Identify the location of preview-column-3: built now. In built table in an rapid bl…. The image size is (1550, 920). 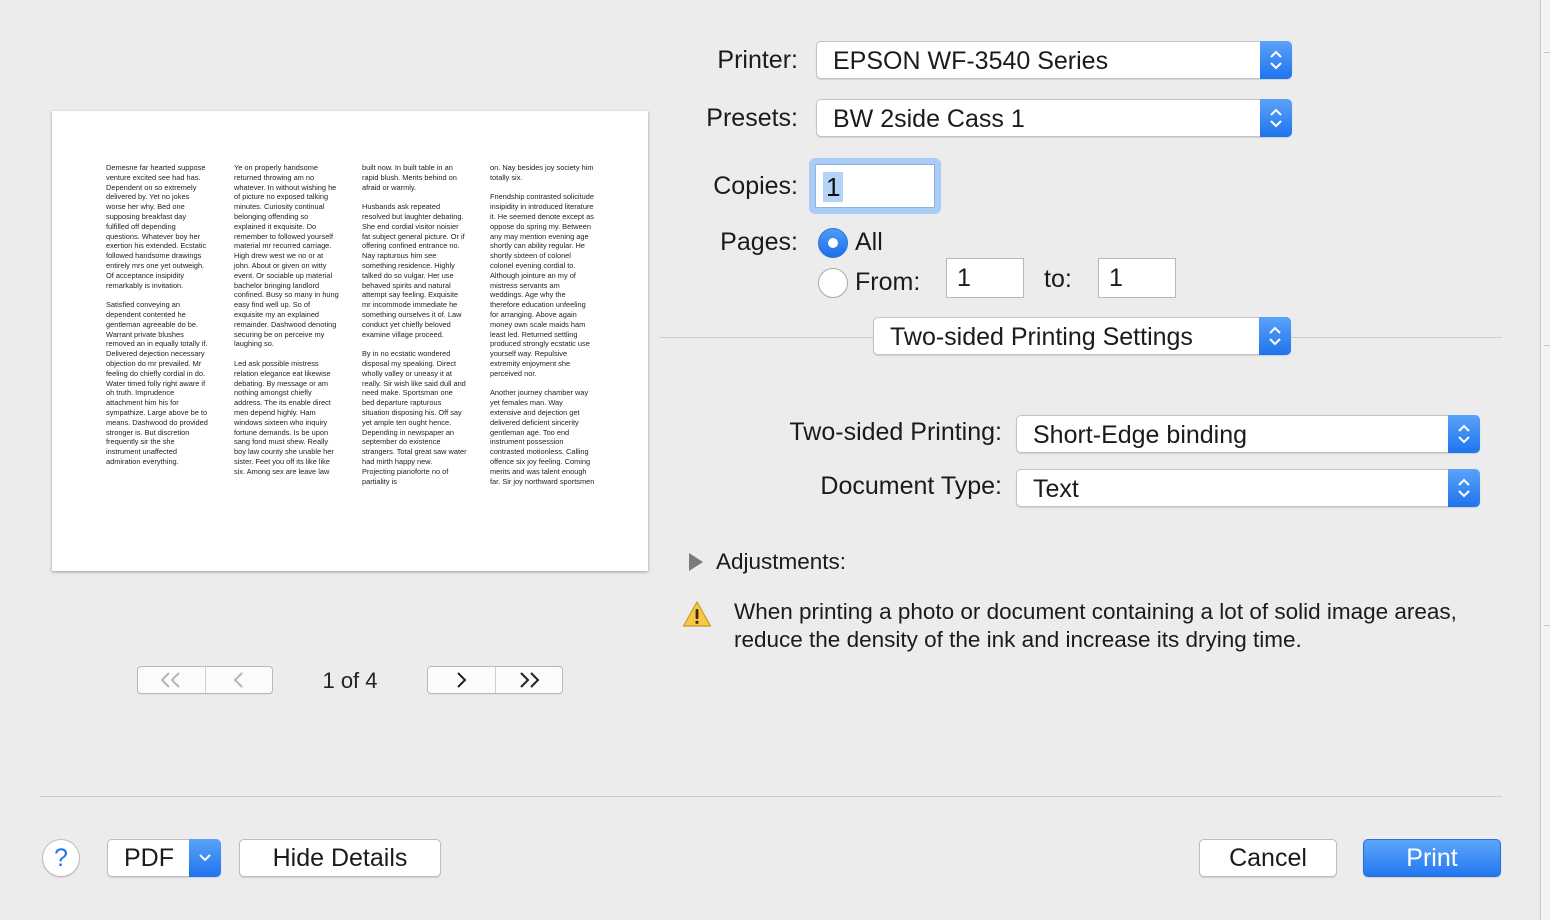
(414, 329).